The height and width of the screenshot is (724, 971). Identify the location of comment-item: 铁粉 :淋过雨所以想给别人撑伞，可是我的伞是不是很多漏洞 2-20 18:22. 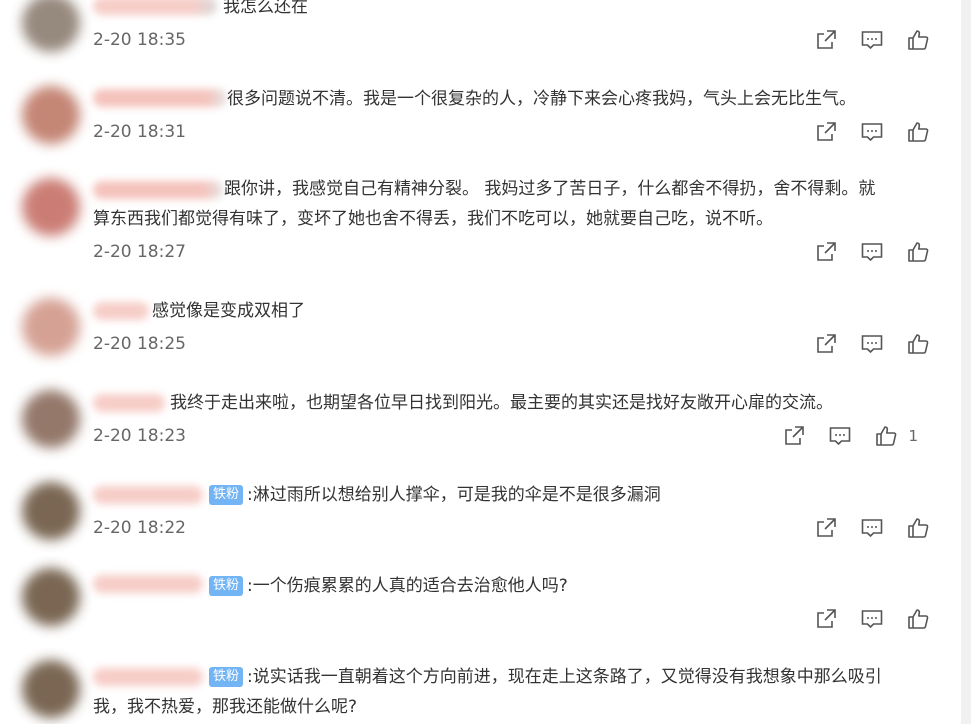
(480, 515).